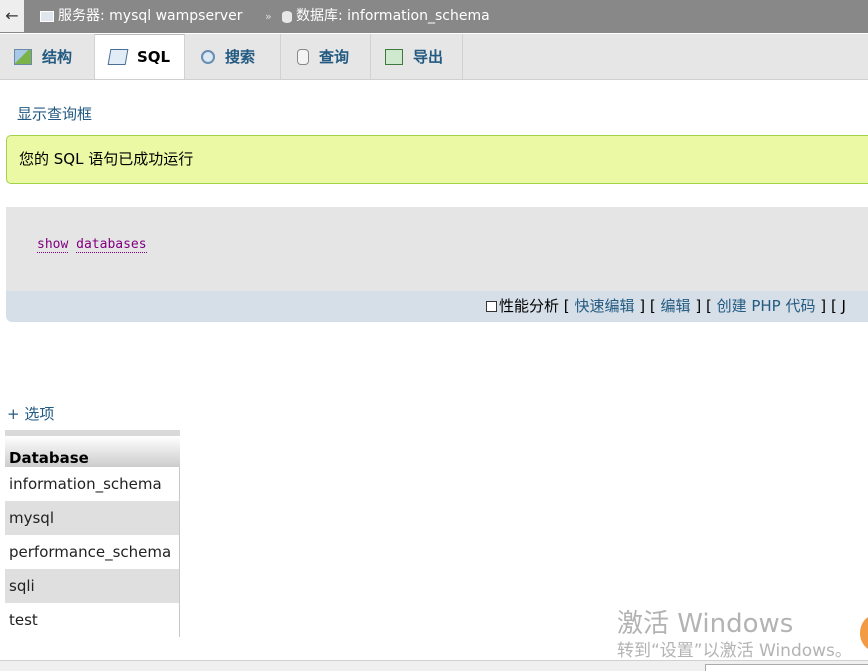  Describe the element at coordinates (154, 57) in the screenshot. I see `tab-sql-label: SQL` at that location.